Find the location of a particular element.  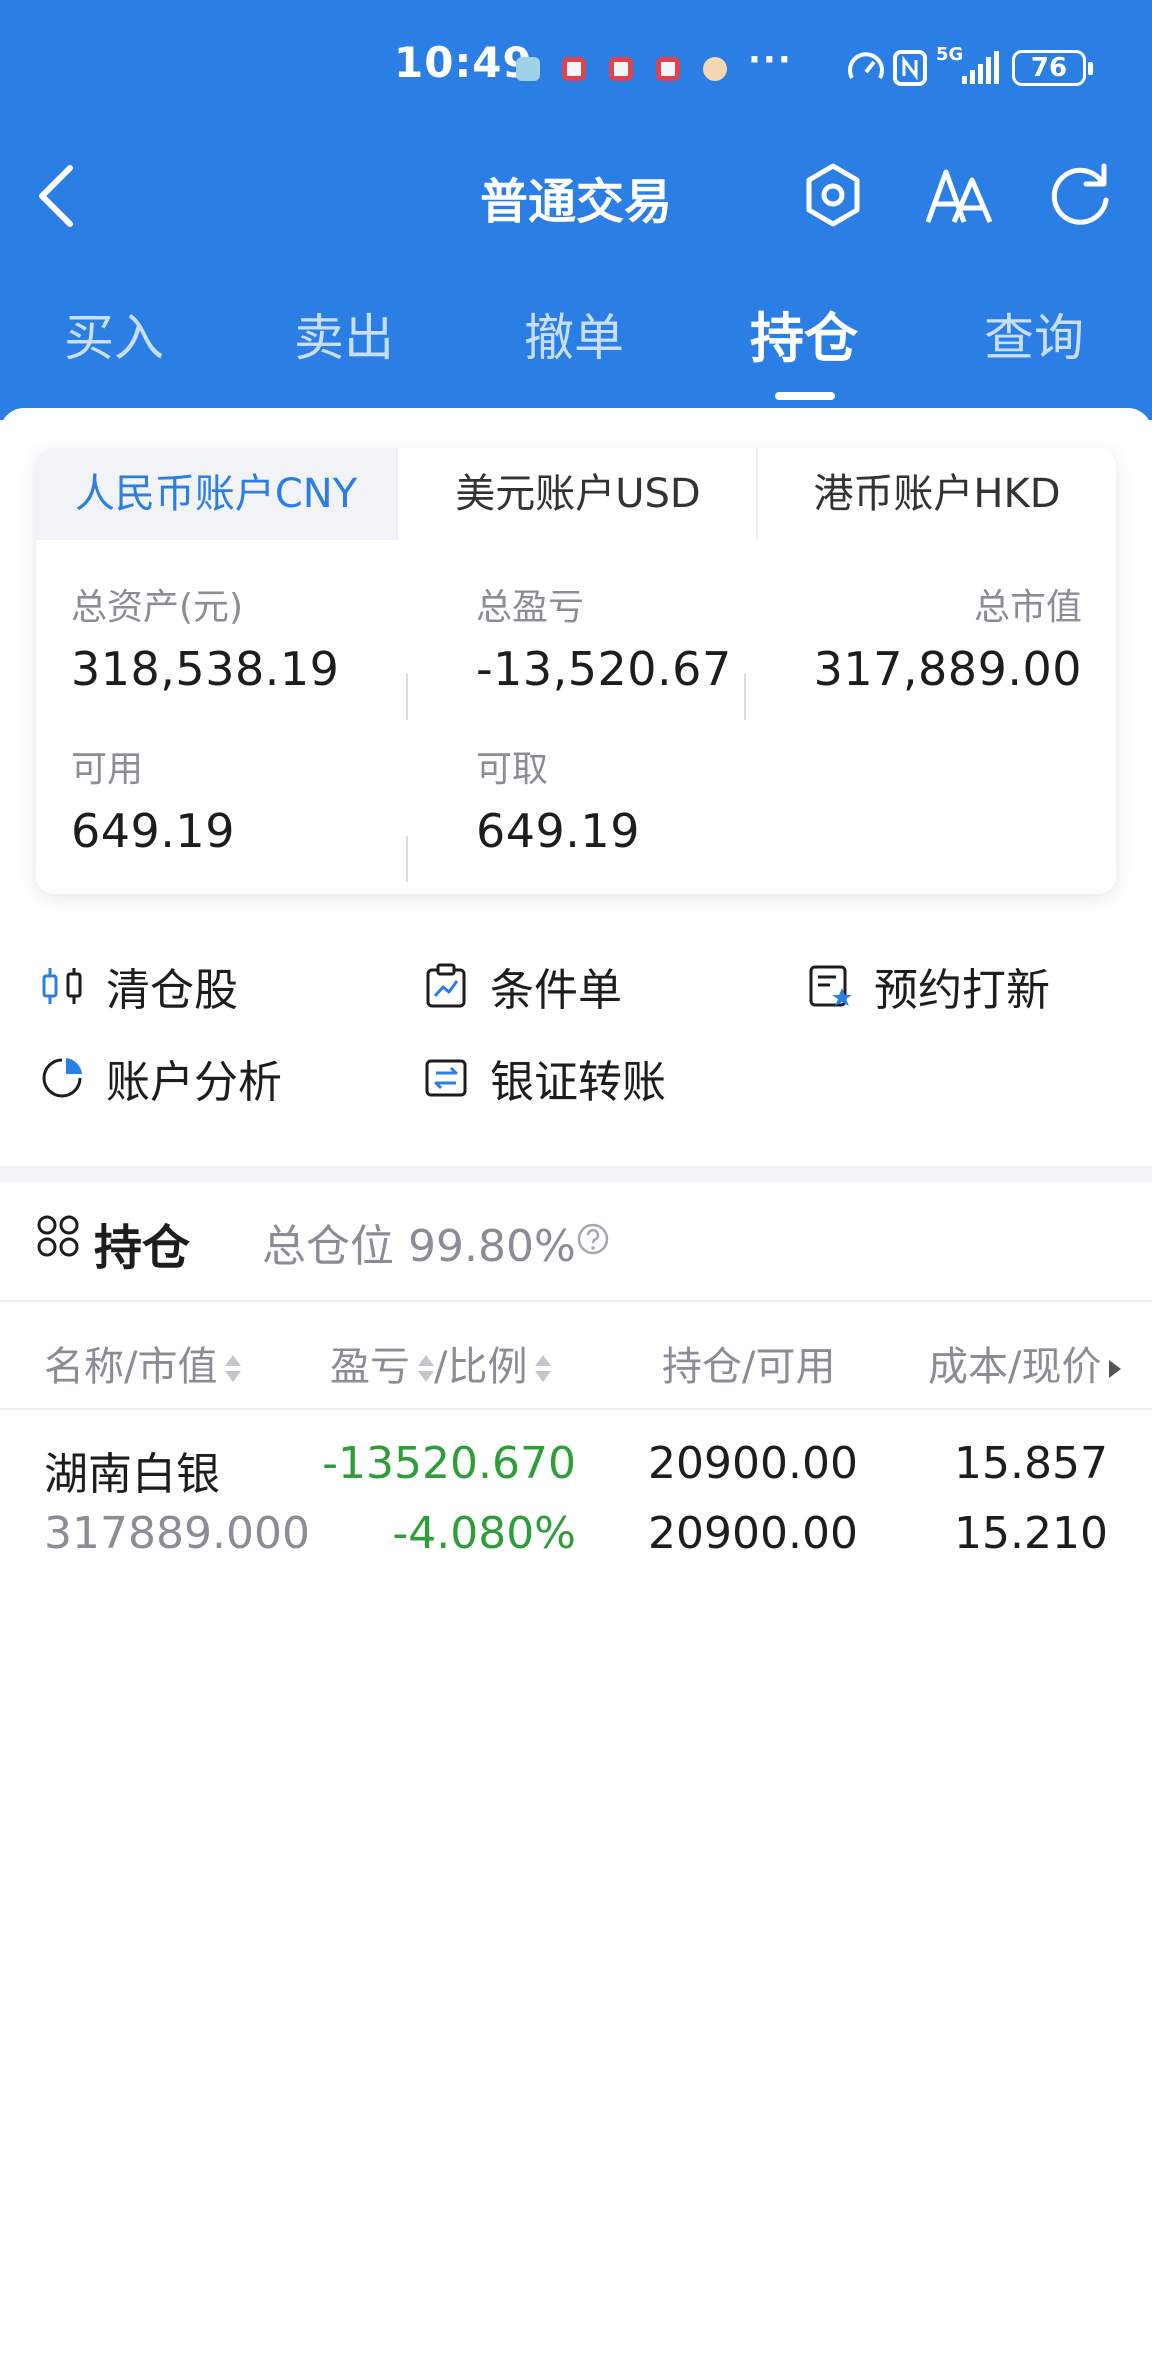

col-holding-header: 持仓/可用 is located at coordinates (748, 1363).